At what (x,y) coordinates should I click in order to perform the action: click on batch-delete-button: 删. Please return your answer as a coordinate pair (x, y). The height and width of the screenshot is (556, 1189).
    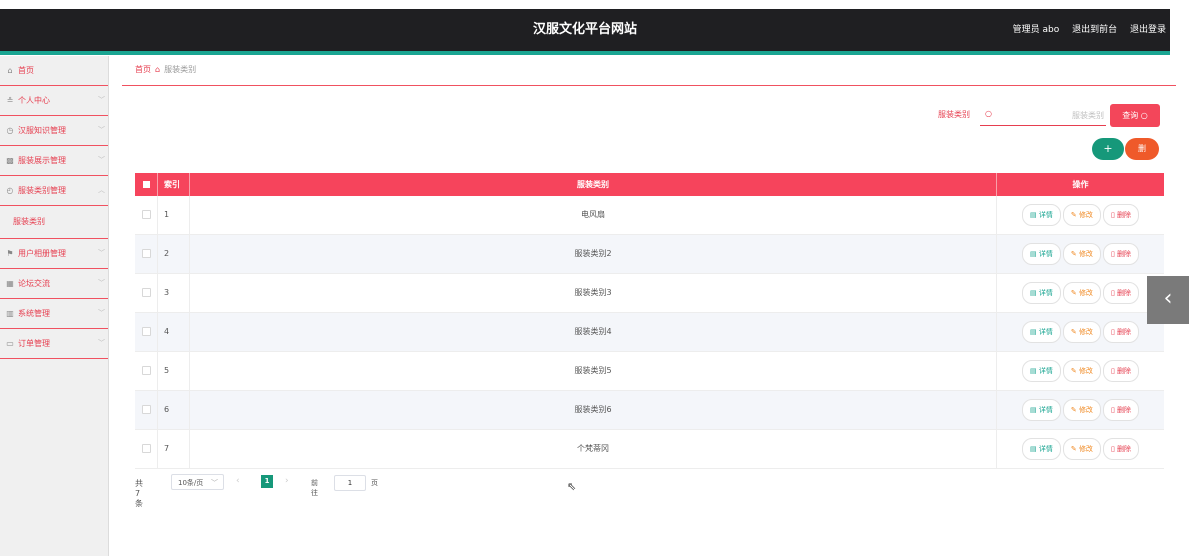
    Looking at the image, I should click on (1142, 149).